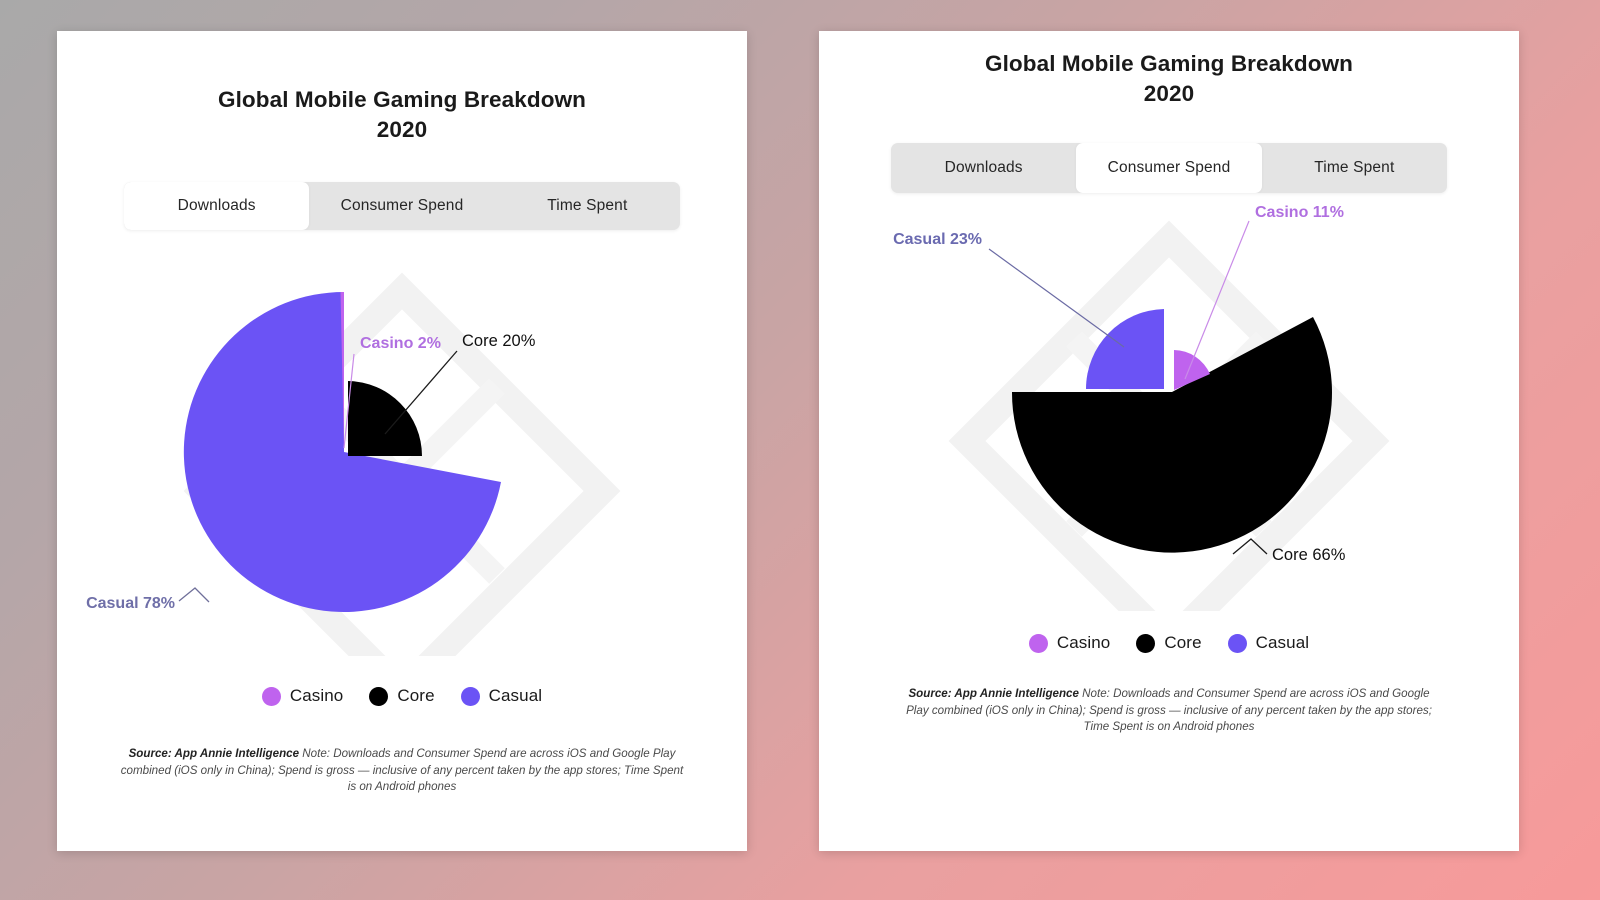 This screenshot has width=1600, height=900. Describe the element at coordinates (937, 239) in the screenshot. I see `callout-casual-label: Casual 23%` at that location.